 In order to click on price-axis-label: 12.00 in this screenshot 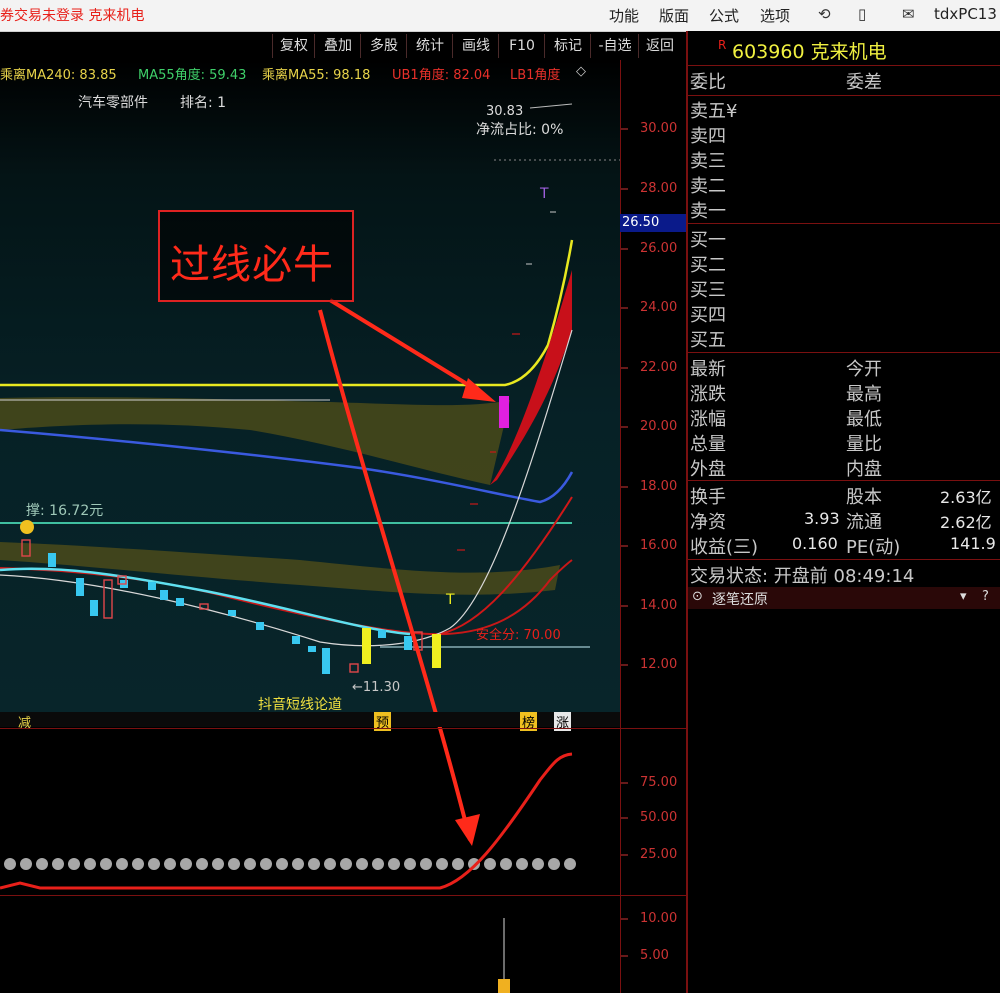, I will do `click(659, 664)`.